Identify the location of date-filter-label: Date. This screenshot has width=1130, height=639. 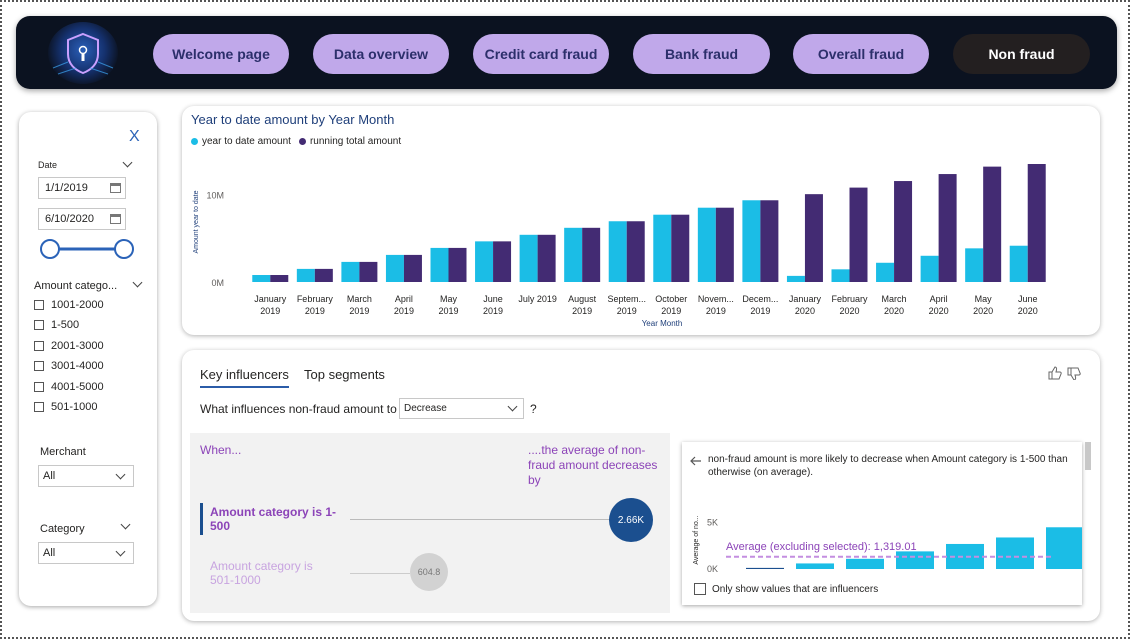
(48, 165).